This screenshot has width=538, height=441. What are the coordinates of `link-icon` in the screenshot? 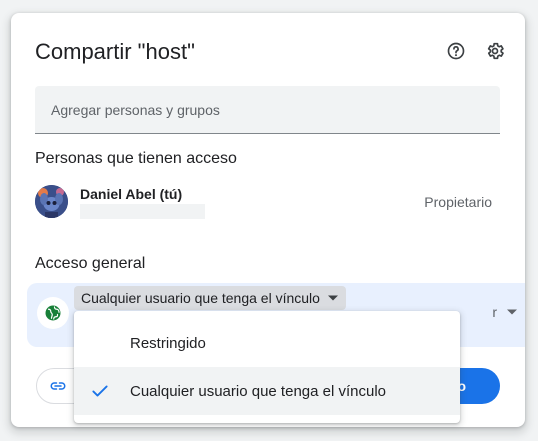 It's located at (58, 386).